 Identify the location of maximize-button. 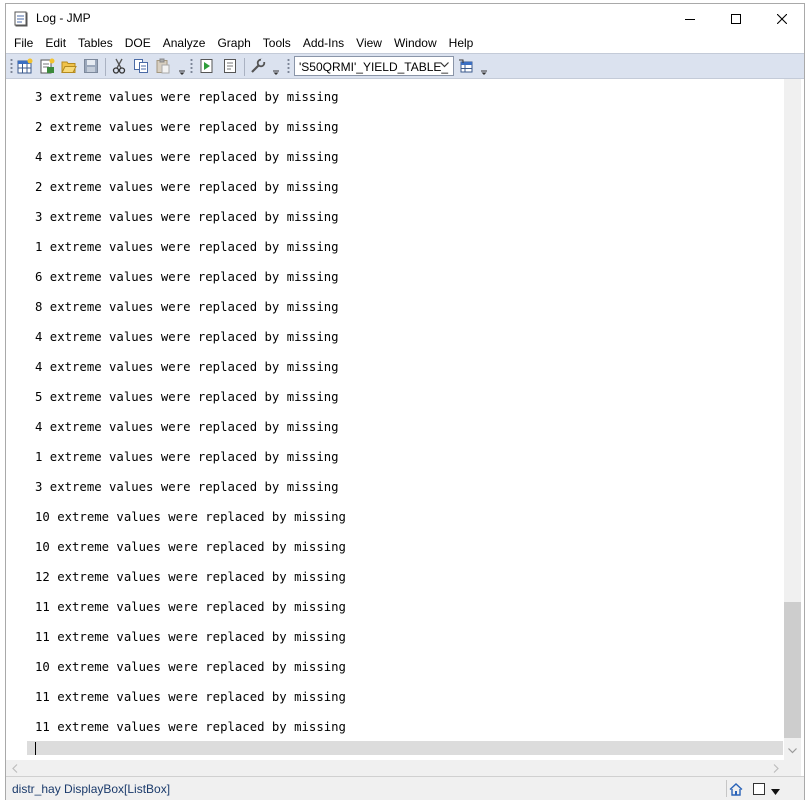
(736, 18).